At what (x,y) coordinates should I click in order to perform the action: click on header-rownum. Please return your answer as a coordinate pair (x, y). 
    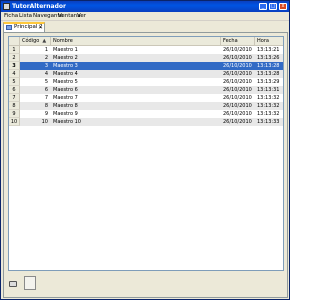
    Looking at the image, I should click on (14, 41).